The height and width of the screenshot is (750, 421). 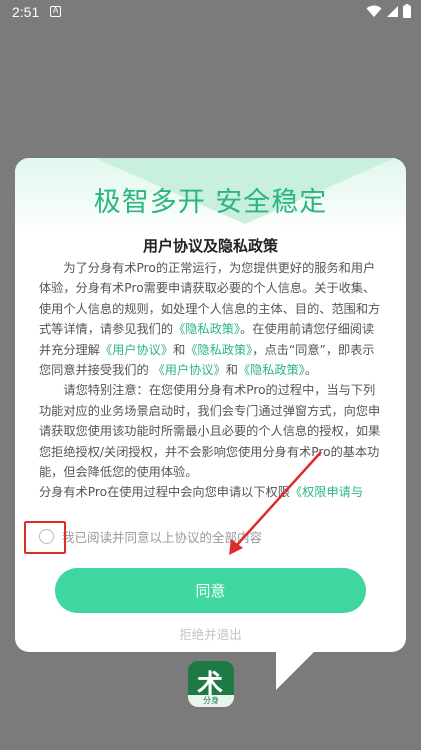 I want to click on permission-link: 《权限申请与, so click(x=326, y=492).